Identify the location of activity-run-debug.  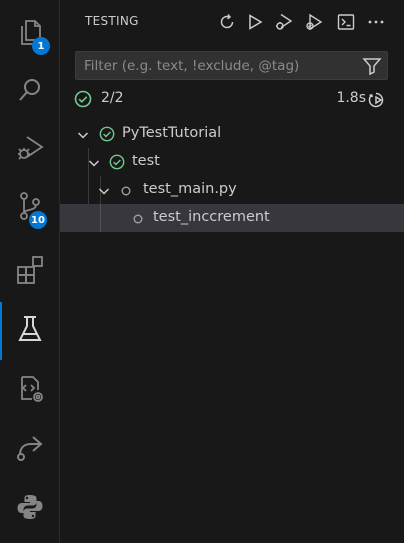
(29, 150).